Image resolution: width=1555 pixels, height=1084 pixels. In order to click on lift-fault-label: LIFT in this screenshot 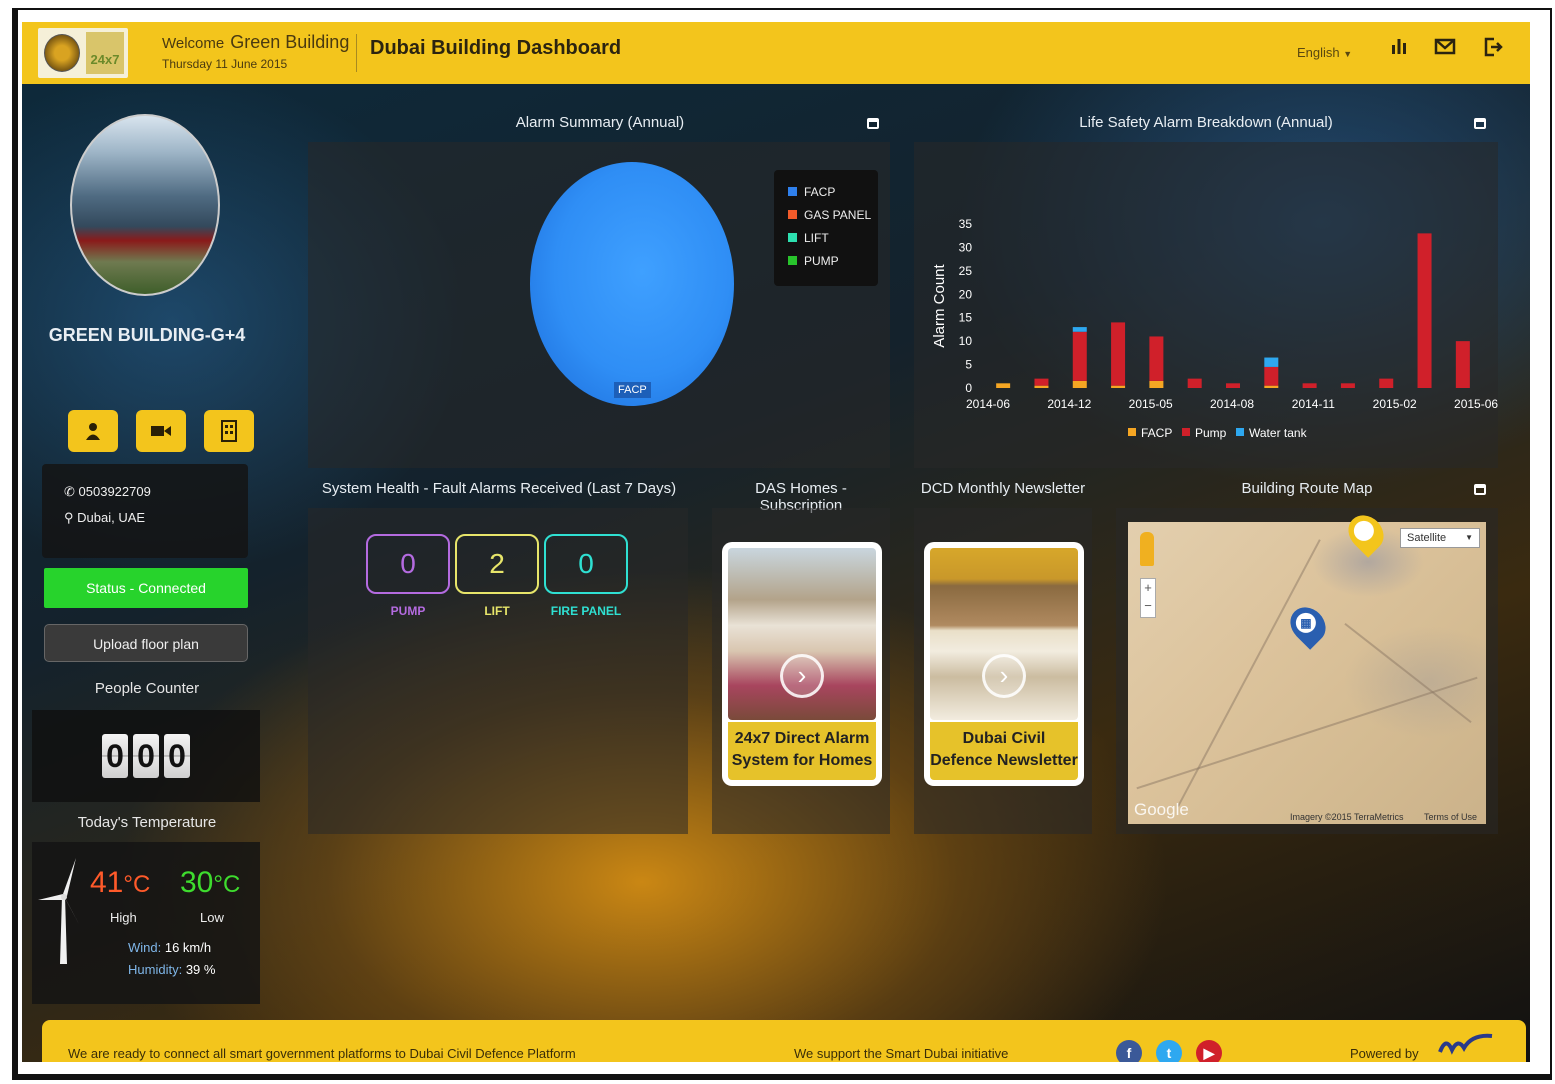, I will do `click(497, 611)`.